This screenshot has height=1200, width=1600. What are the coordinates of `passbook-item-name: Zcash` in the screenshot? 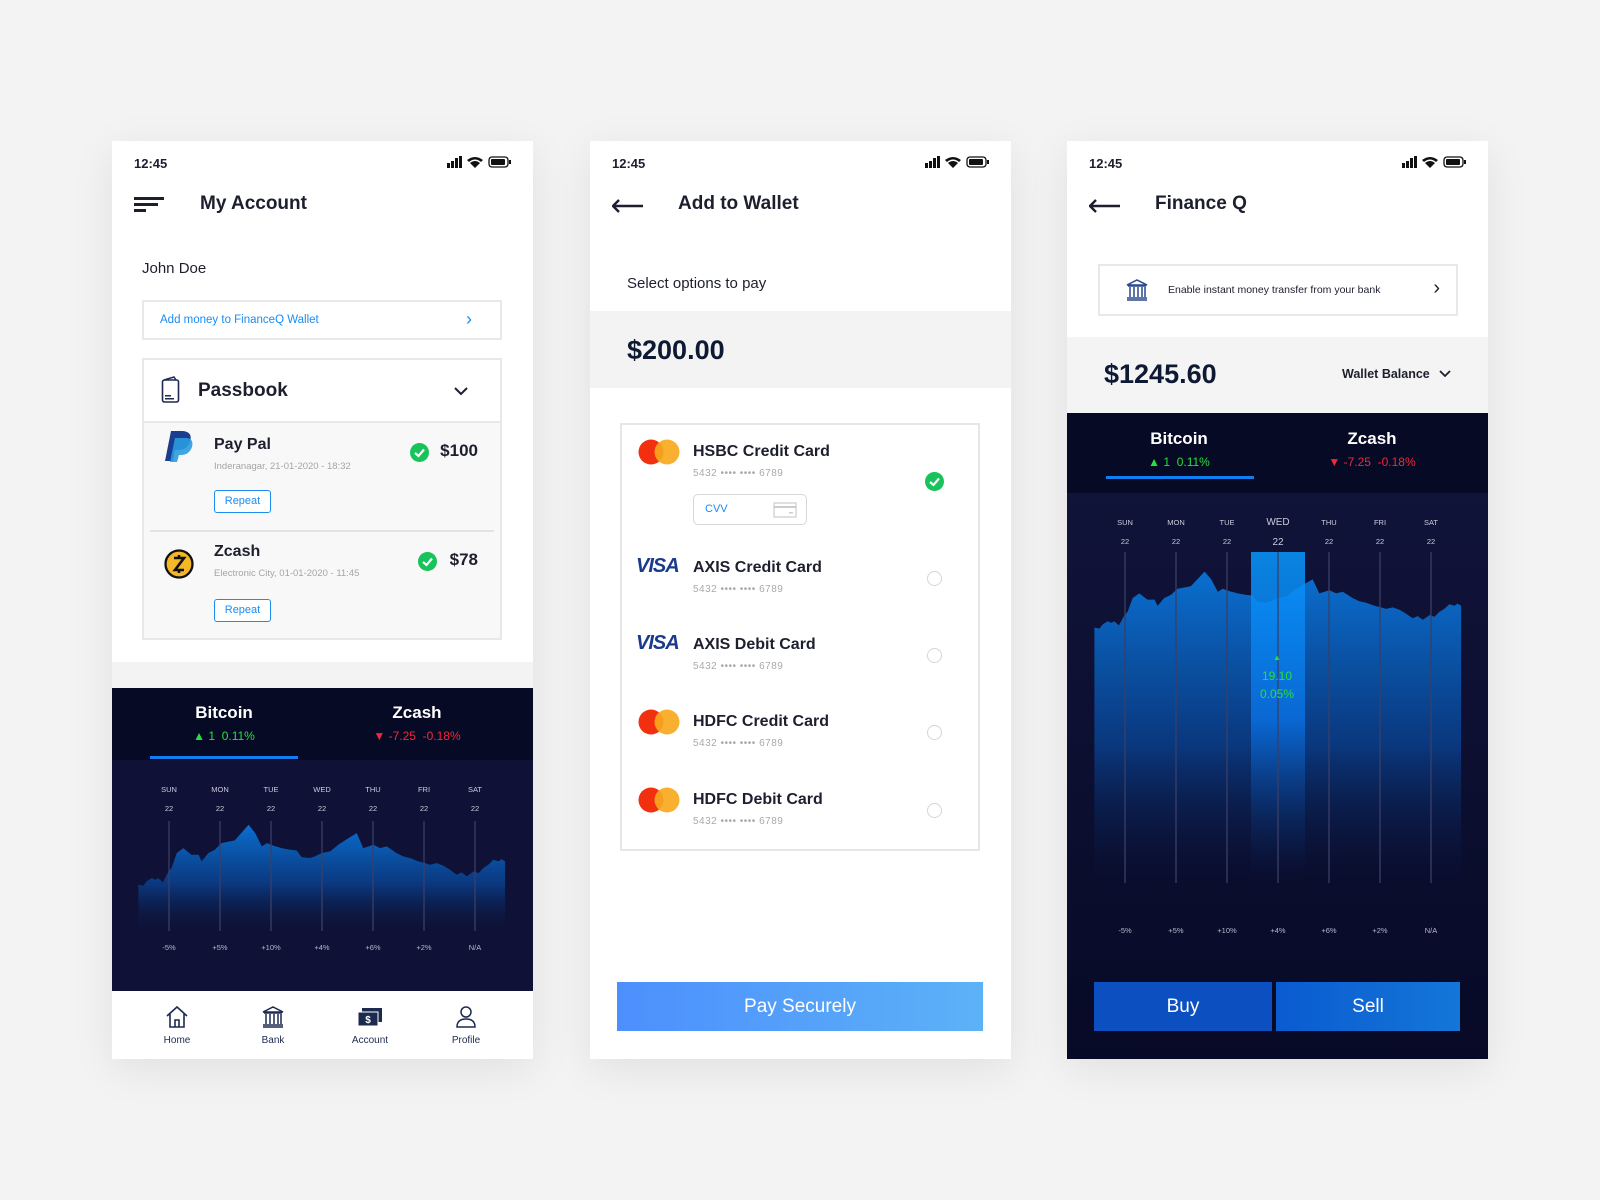 It's located at (237, 551).